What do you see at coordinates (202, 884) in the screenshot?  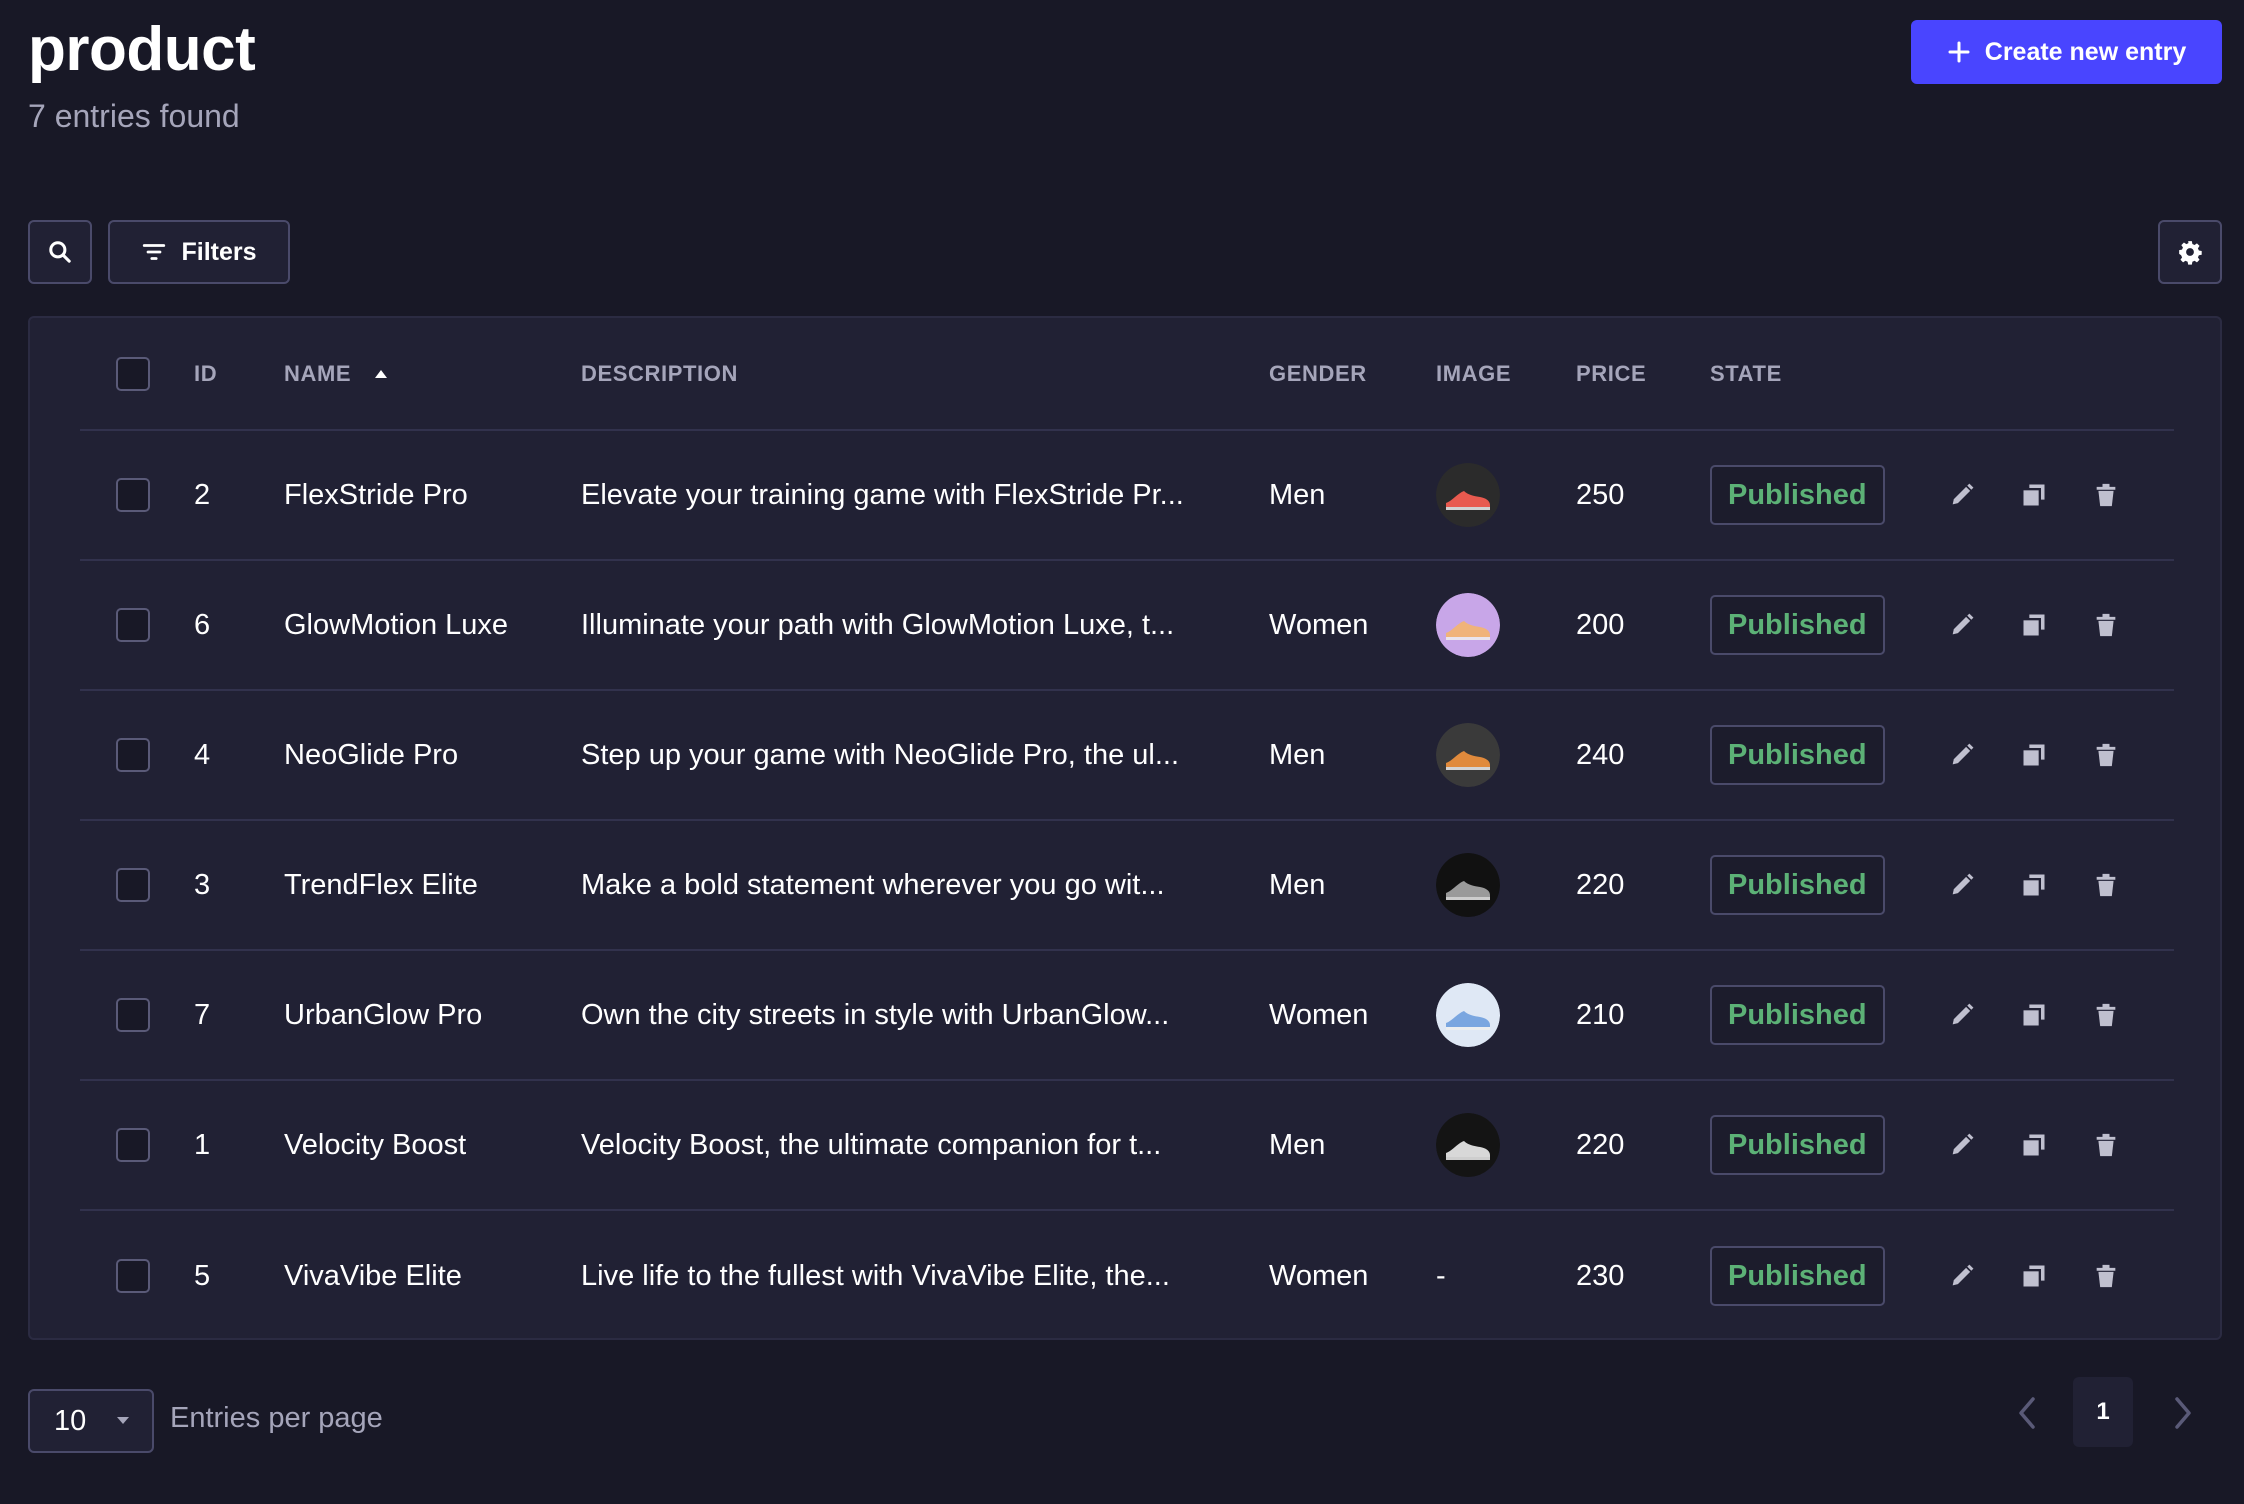 I see `cell-id: 3` at bounding box center [202, 884].